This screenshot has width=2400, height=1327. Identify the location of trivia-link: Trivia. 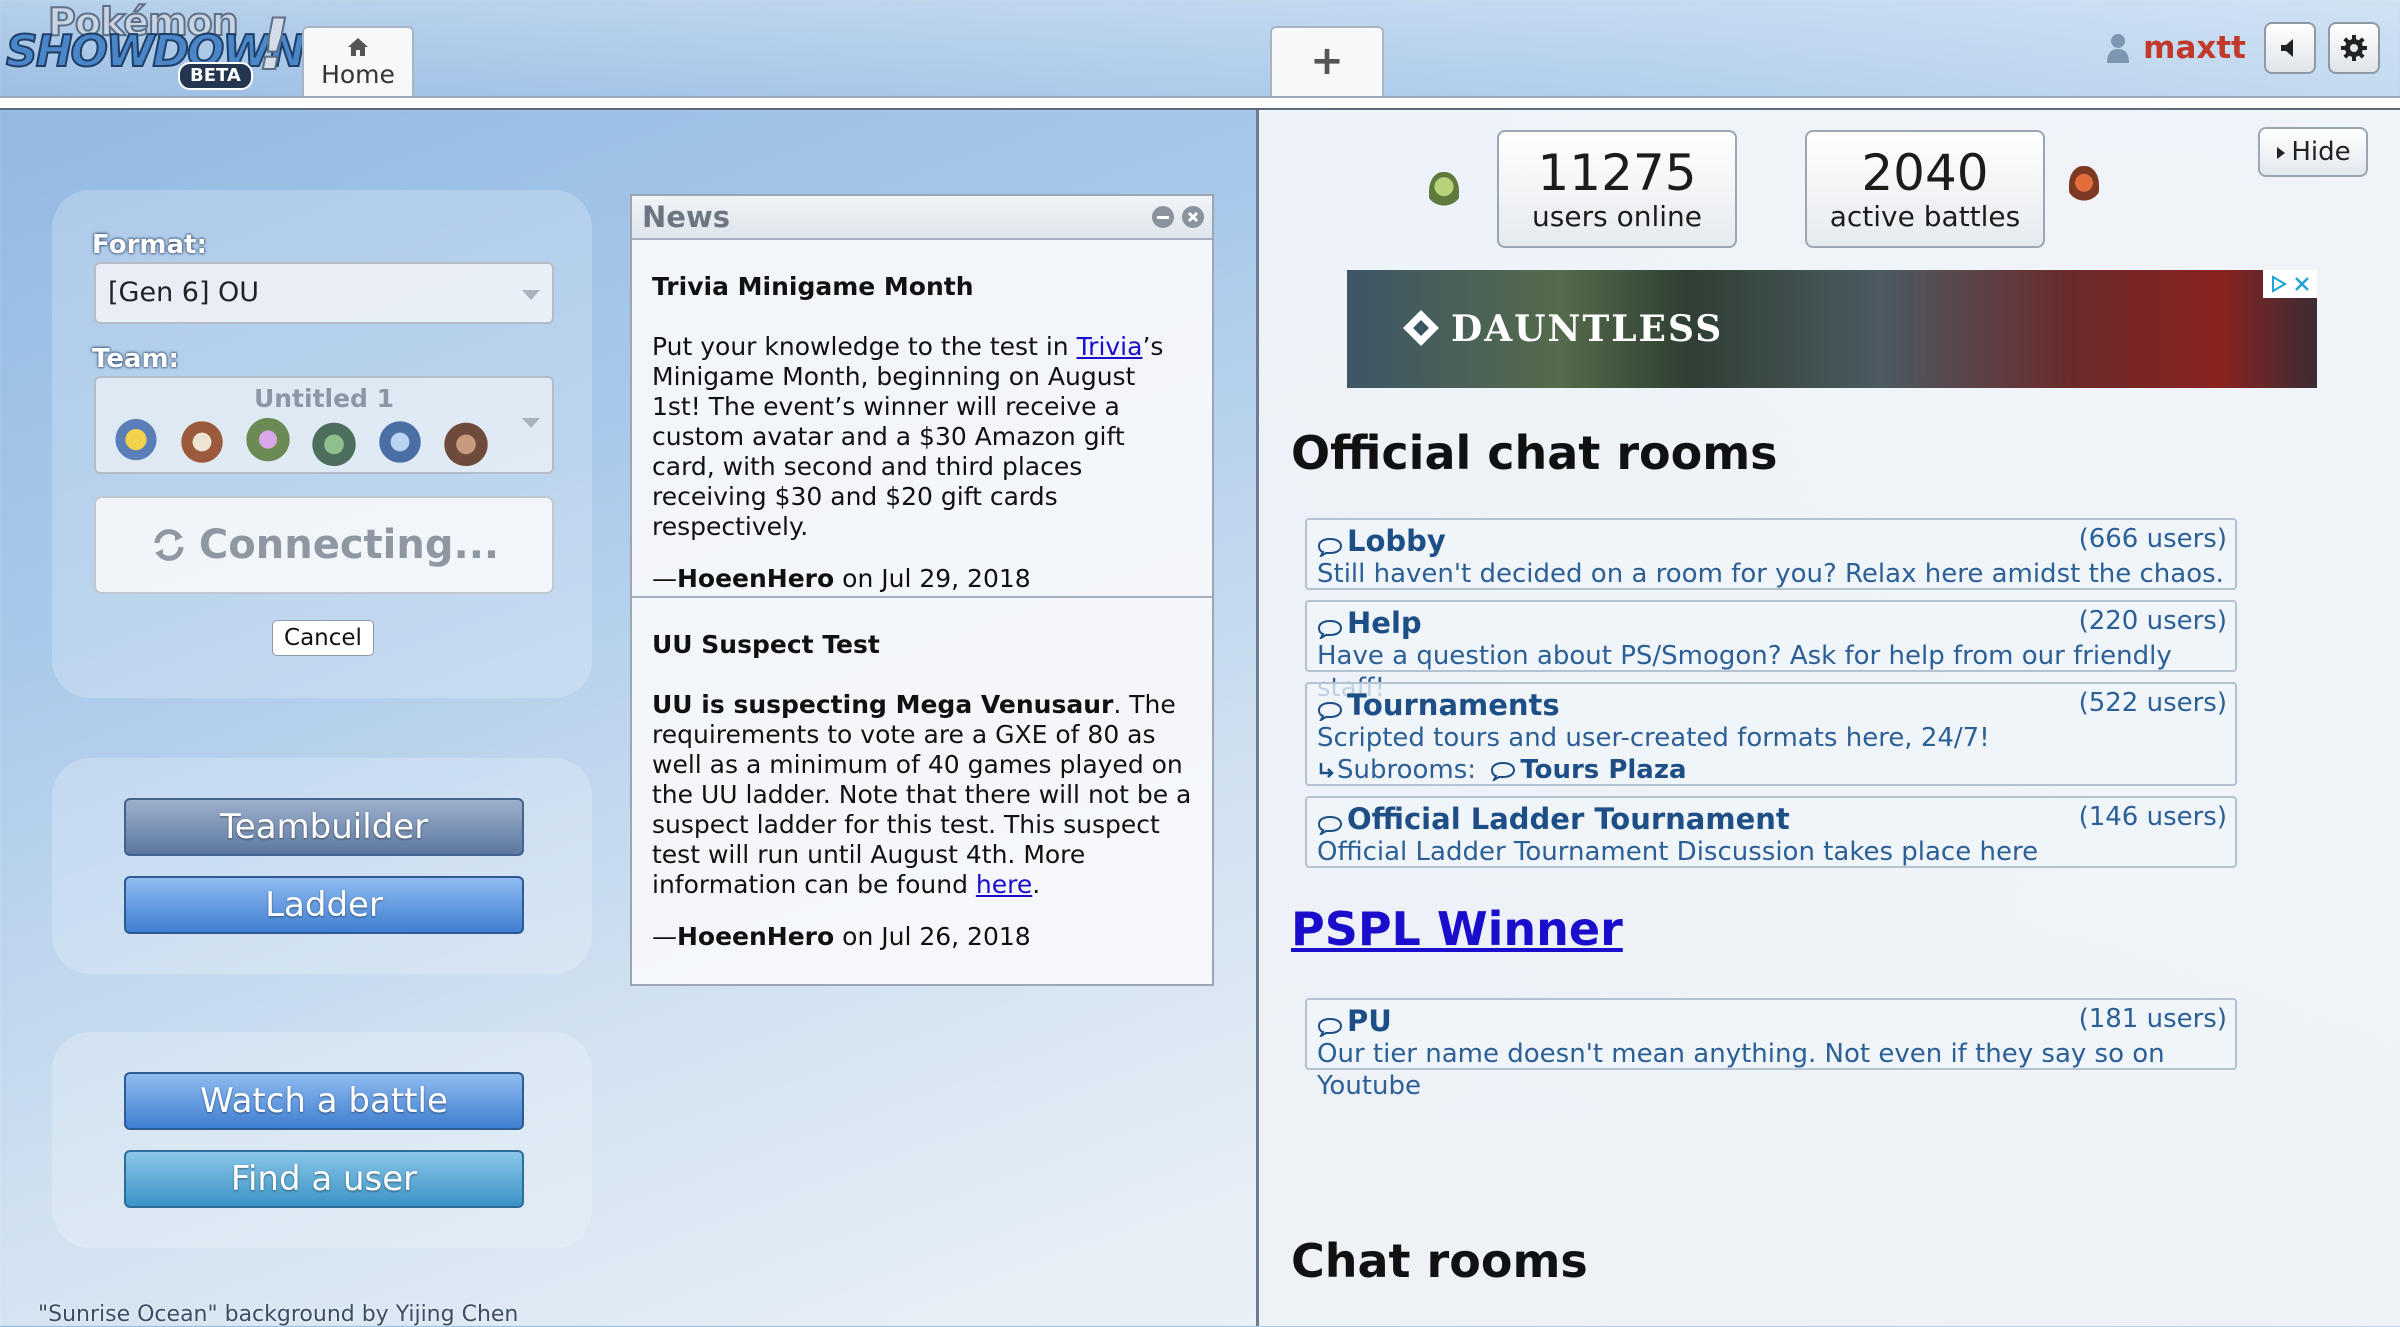
(1110, 346).